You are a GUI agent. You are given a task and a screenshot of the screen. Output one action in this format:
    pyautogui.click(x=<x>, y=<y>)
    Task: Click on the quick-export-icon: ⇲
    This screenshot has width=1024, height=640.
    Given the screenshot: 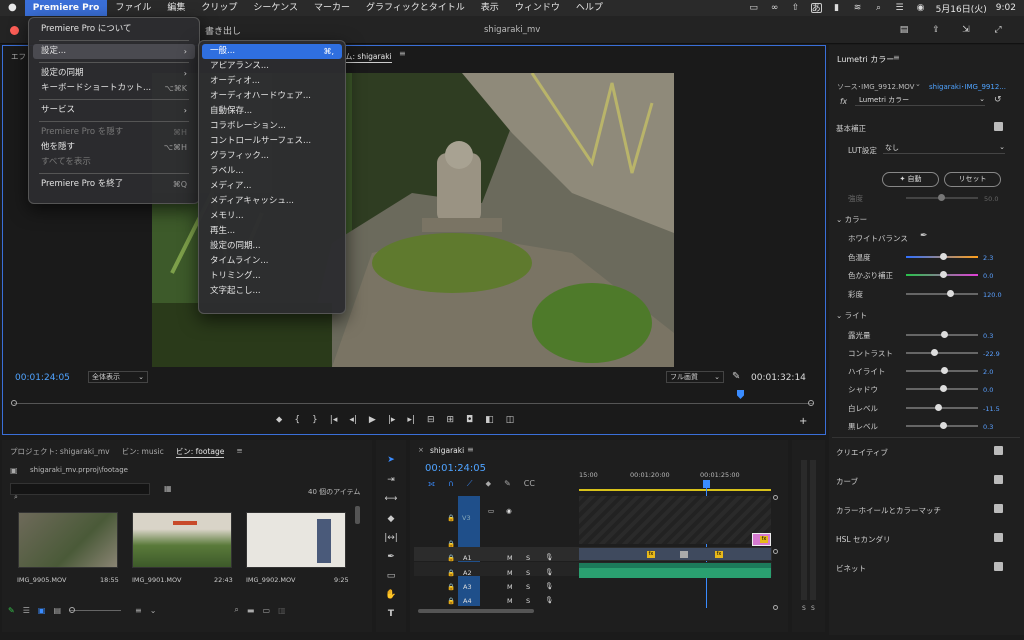 What is the action you would take?
    pyautogui.click(x=966, y=30)
    